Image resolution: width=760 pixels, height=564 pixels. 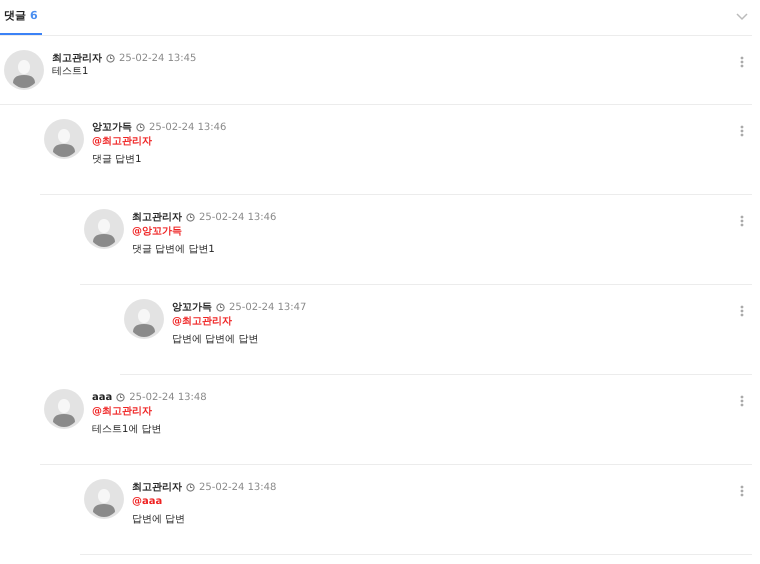 What do you see at coordinates (742, 17) in the screenshot?
I see `chevron-down-icon` at bounding box center [742, 17].